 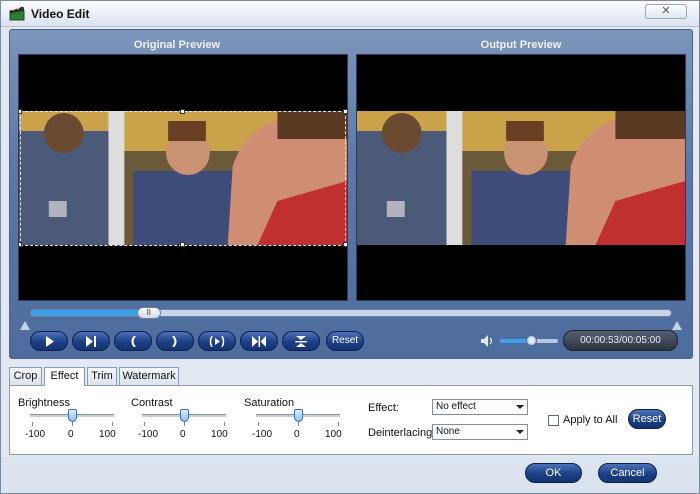 What do you see at coordinates (183, 434) in the screenshot?
I see `contrast-mid: 0` at bounding box center [183, 434].